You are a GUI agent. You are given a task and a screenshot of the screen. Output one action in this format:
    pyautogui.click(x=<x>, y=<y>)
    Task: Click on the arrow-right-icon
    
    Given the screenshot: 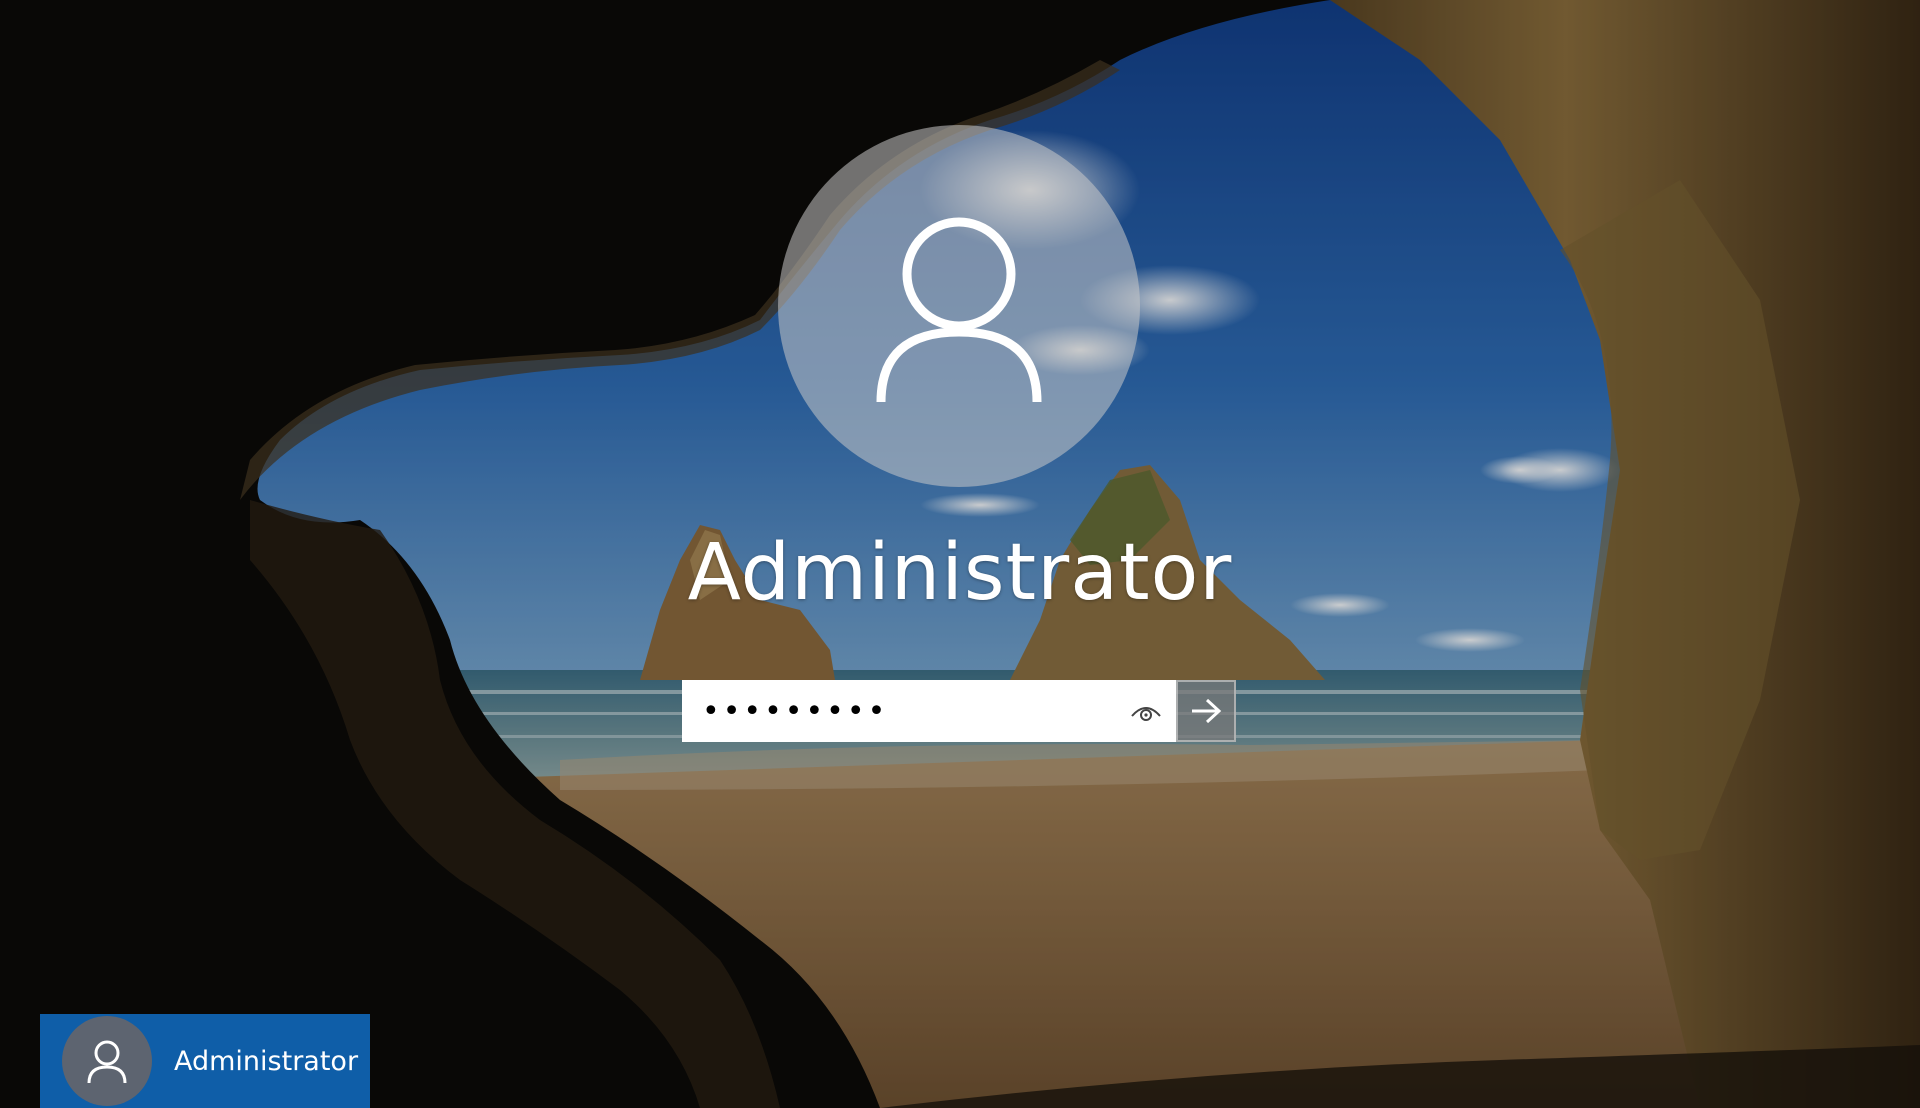 What is the action you would take?
    pyautogui.click(x=1207, y=711)
    